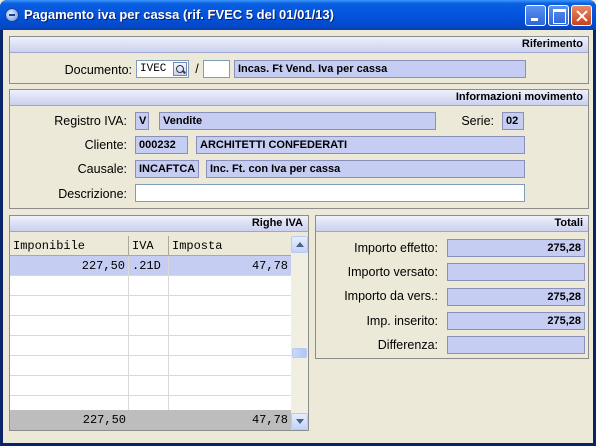 The width and height of the screenshot is (596, 446). Describe the element at coordinates (516, 345) in the screenshot. I see `differenza-field` at that location.